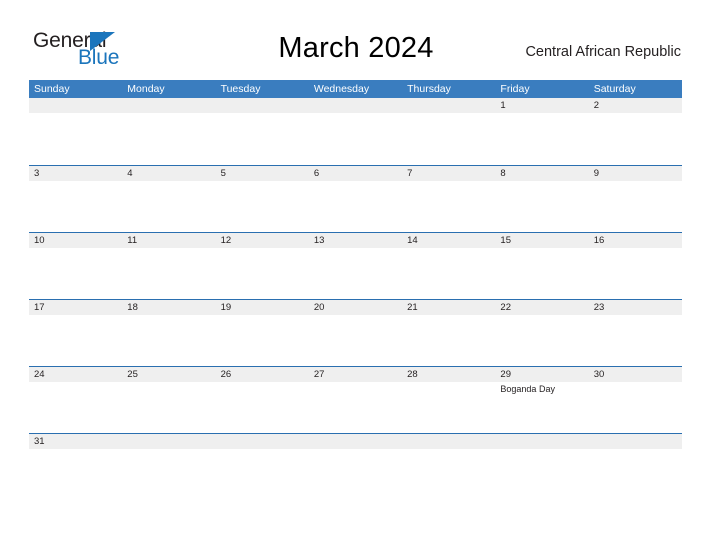 Image resolution: width=712 pixels, height=550 pixels. What do you see at coordinates (226, 240) in the screenshot?
I see `day-number: 12` at bounding box center [226, 240].